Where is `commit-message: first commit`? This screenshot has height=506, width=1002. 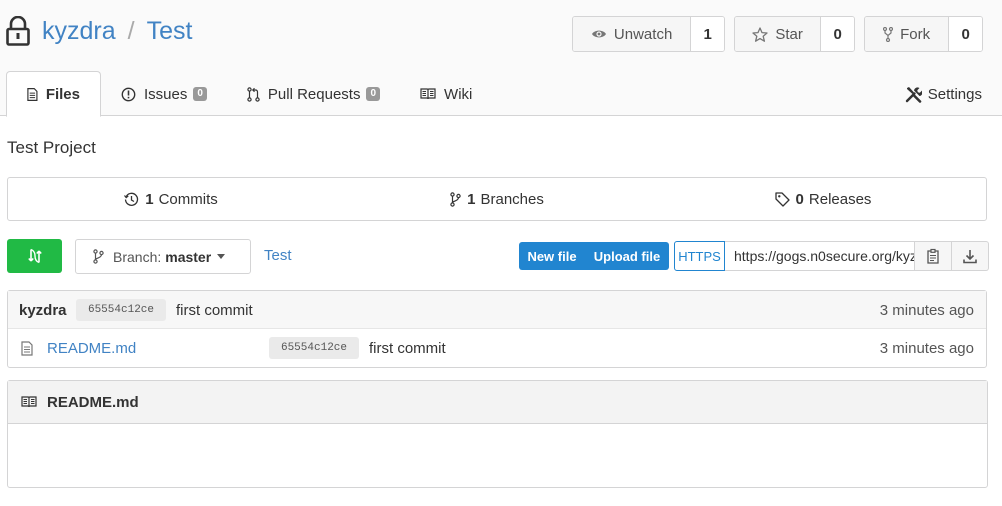
commit-message: first commit is located at coordinates (214, 310).